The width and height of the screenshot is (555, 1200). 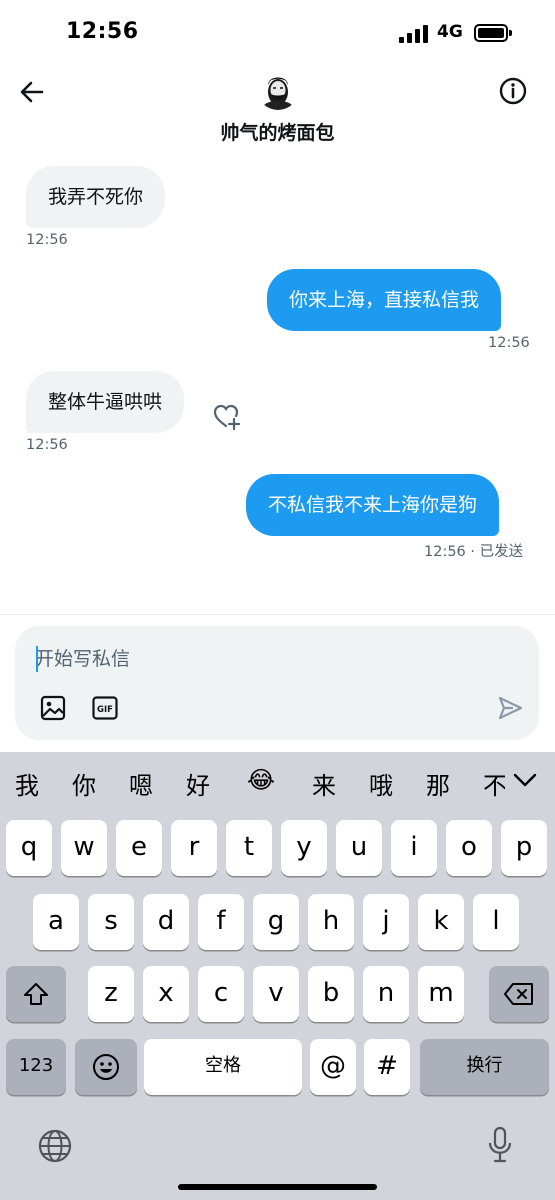 I want to click on add-reaction-heart-icon, so click(x=226, y=416).